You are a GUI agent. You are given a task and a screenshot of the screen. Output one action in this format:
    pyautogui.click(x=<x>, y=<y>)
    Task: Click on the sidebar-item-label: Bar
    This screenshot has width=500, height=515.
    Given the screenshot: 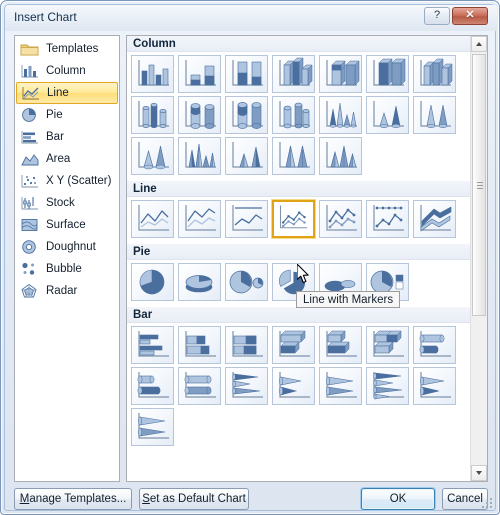 What is the action you would take?
    pyautogui.click(x=55, y=137)
    